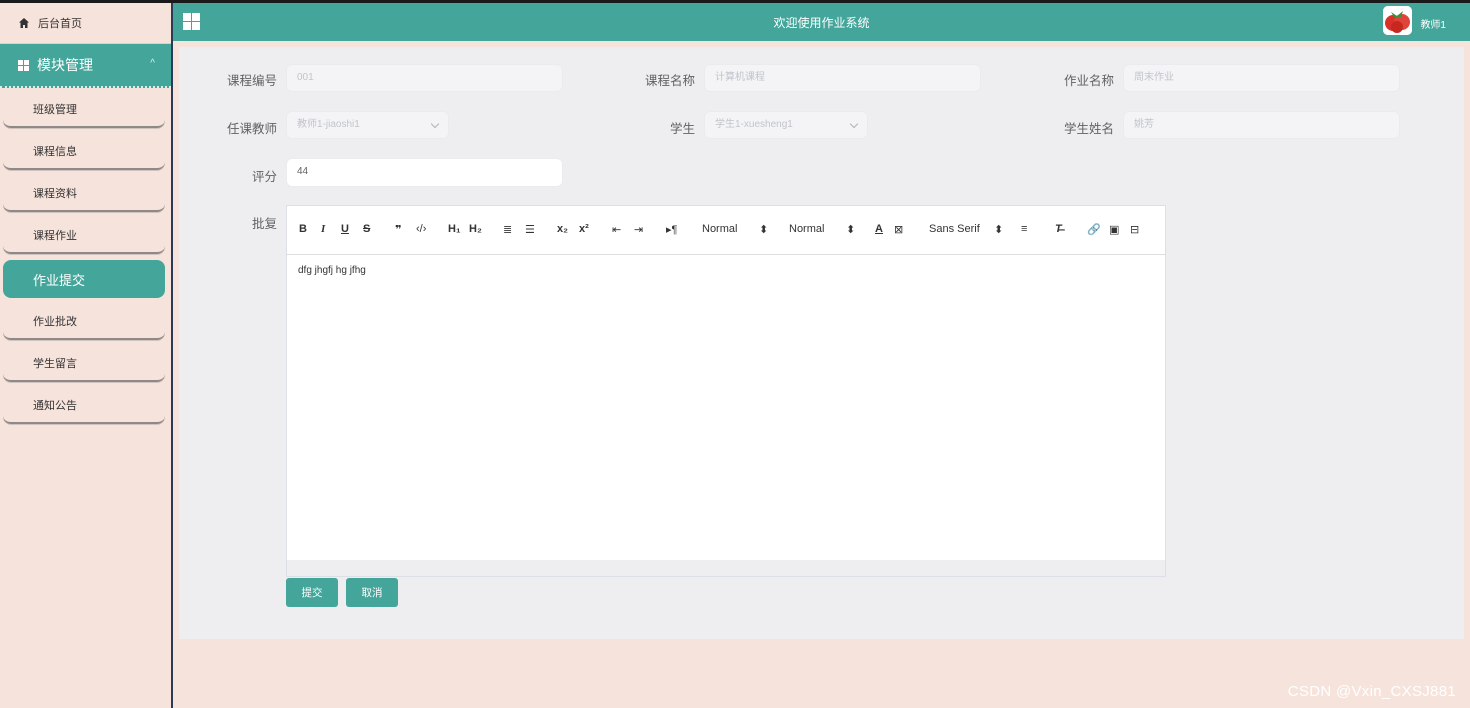  What do you see at coordinates (879, 229) in the screenshot?
I see `font-color-icon: A` at bounding box center [879, 229].